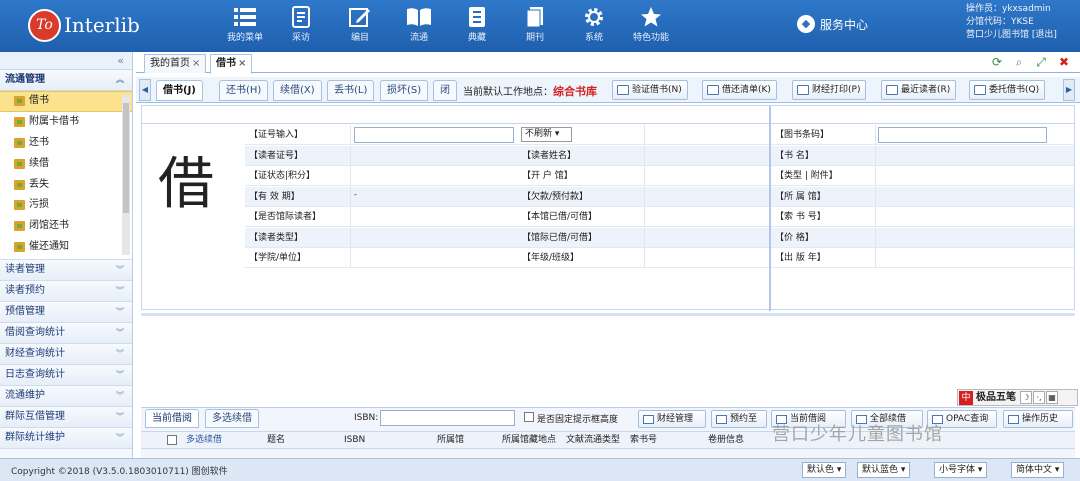  Describe the element at coordinates (66, 312) in the screenshot. I see `sidebar-section: 预借管理 ︾` at that location.